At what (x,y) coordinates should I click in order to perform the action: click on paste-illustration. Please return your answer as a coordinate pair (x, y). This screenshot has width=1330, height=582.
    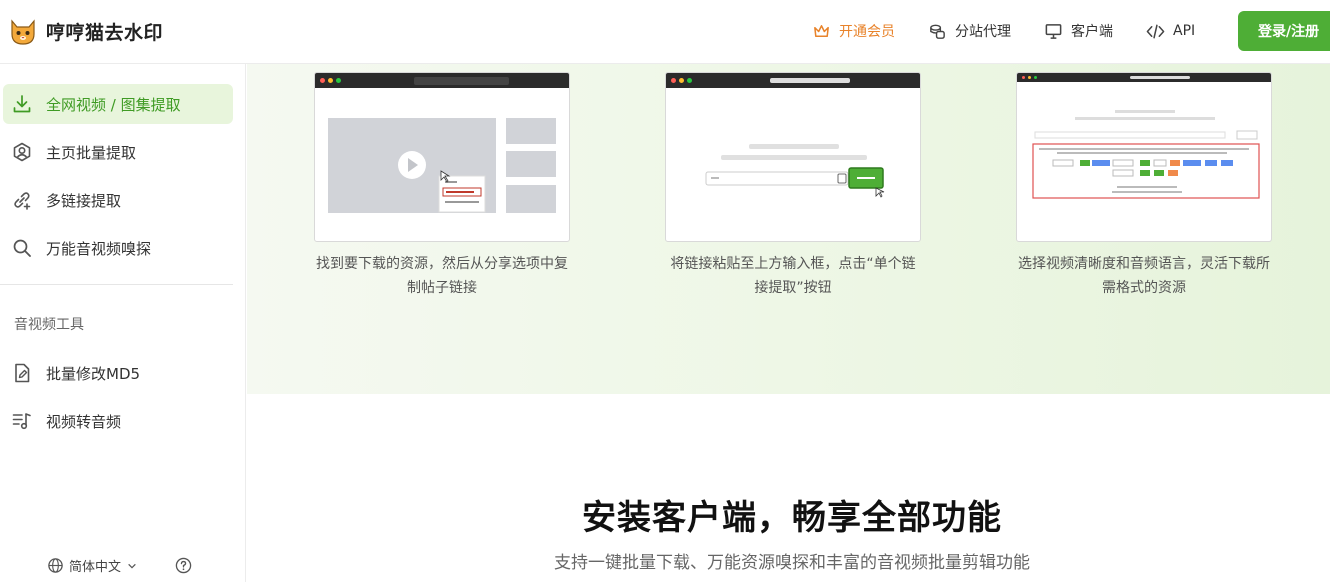
    Looking at the image, I should click on (795, 171).